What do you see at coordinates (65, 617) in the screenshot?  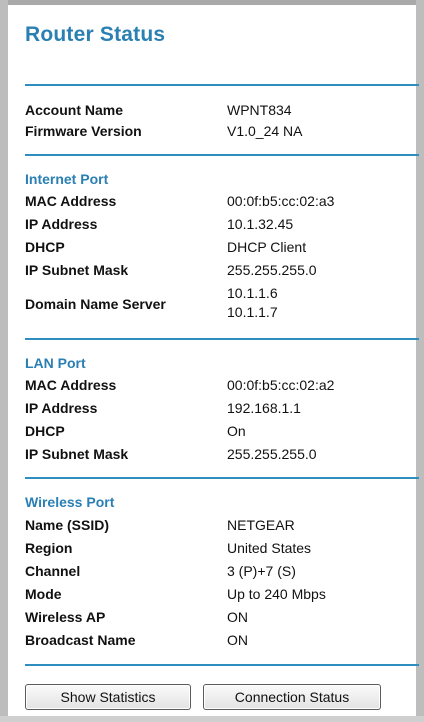 I see `wireless-ap-label: Wireless AP` at bounding box center [65, 617].